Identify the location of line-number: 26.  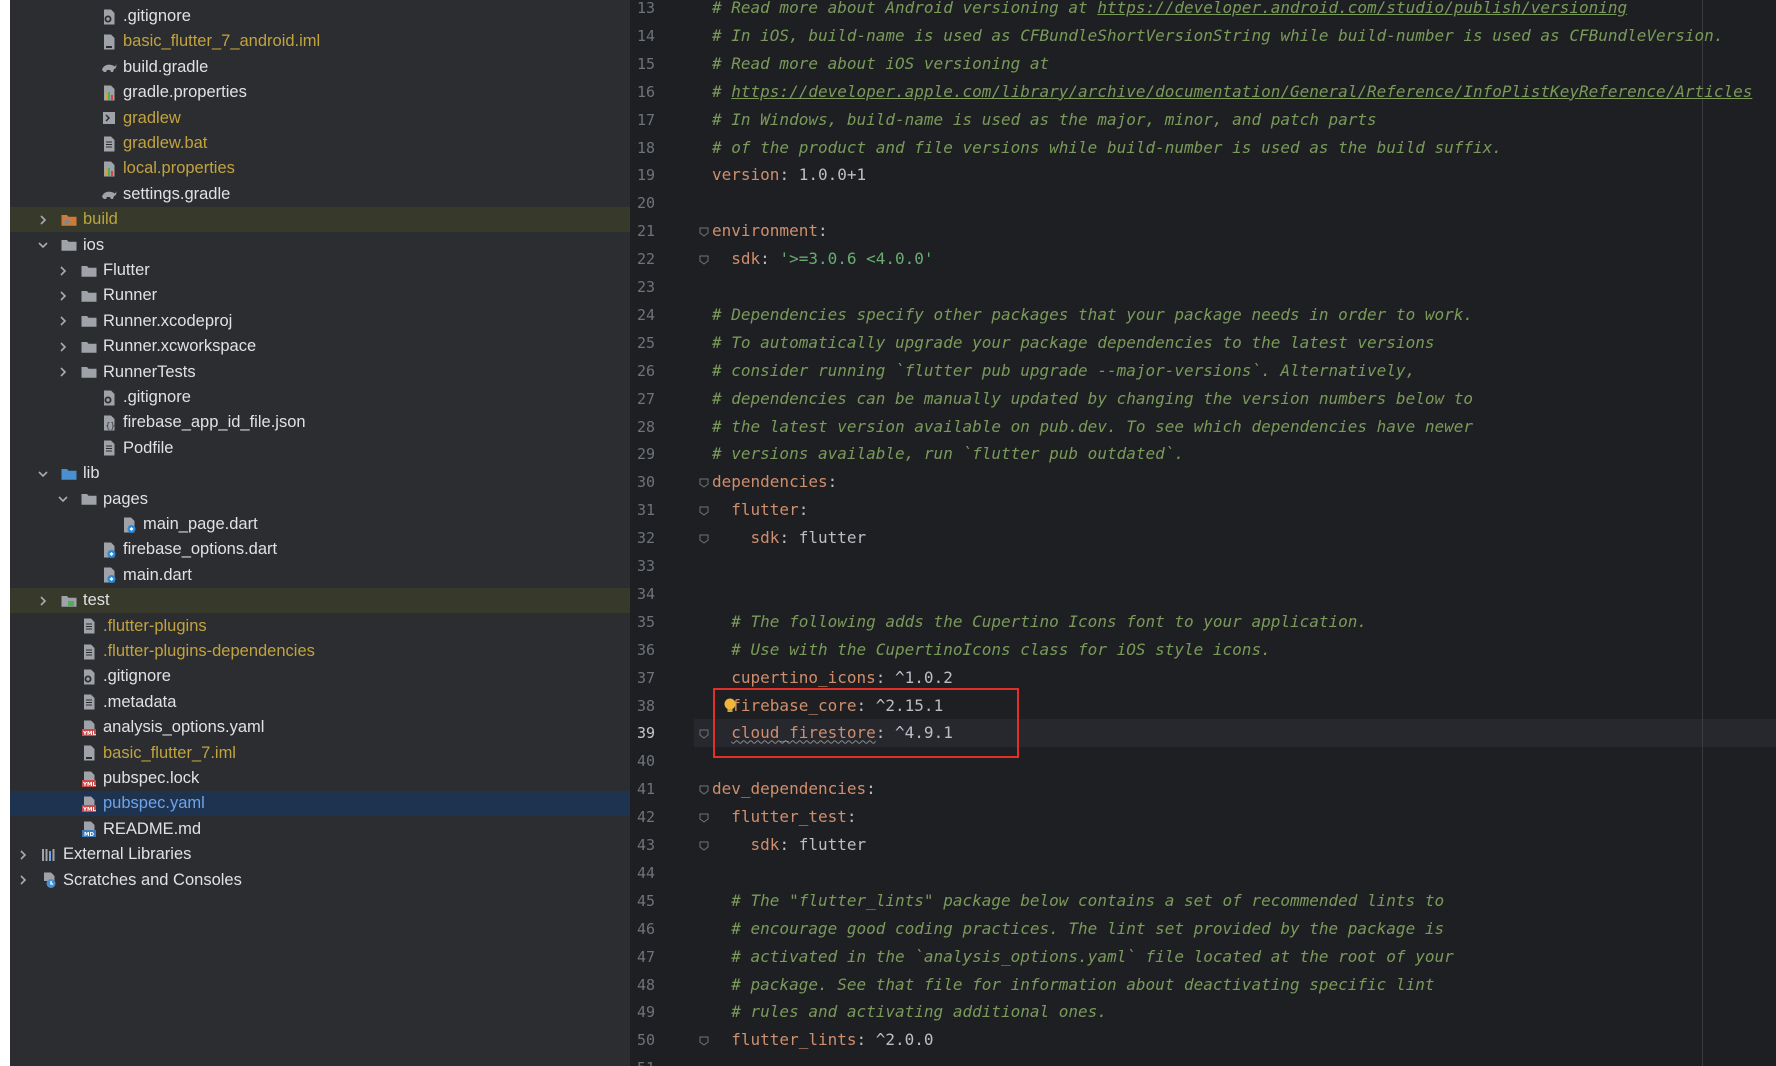
(642, 371).